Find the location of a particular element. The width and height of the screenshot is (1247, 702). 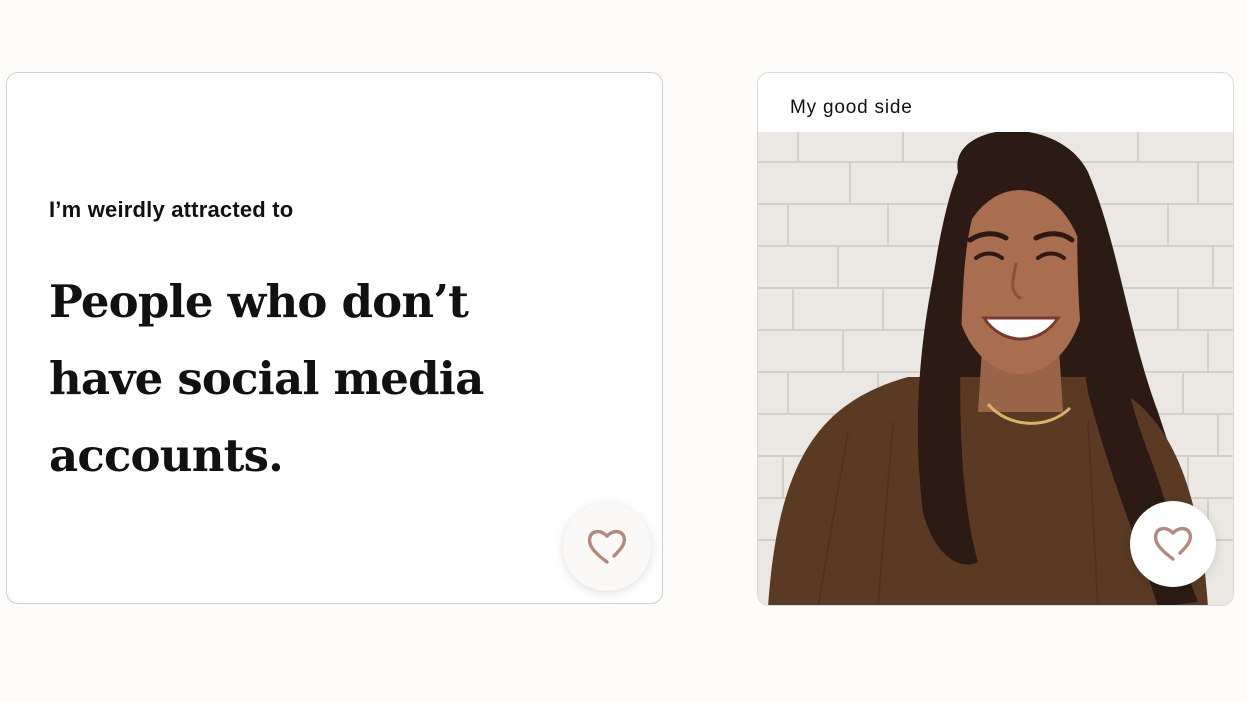

prompt-question: I’m weirdly attracted to is located at coordinates (171, 209).